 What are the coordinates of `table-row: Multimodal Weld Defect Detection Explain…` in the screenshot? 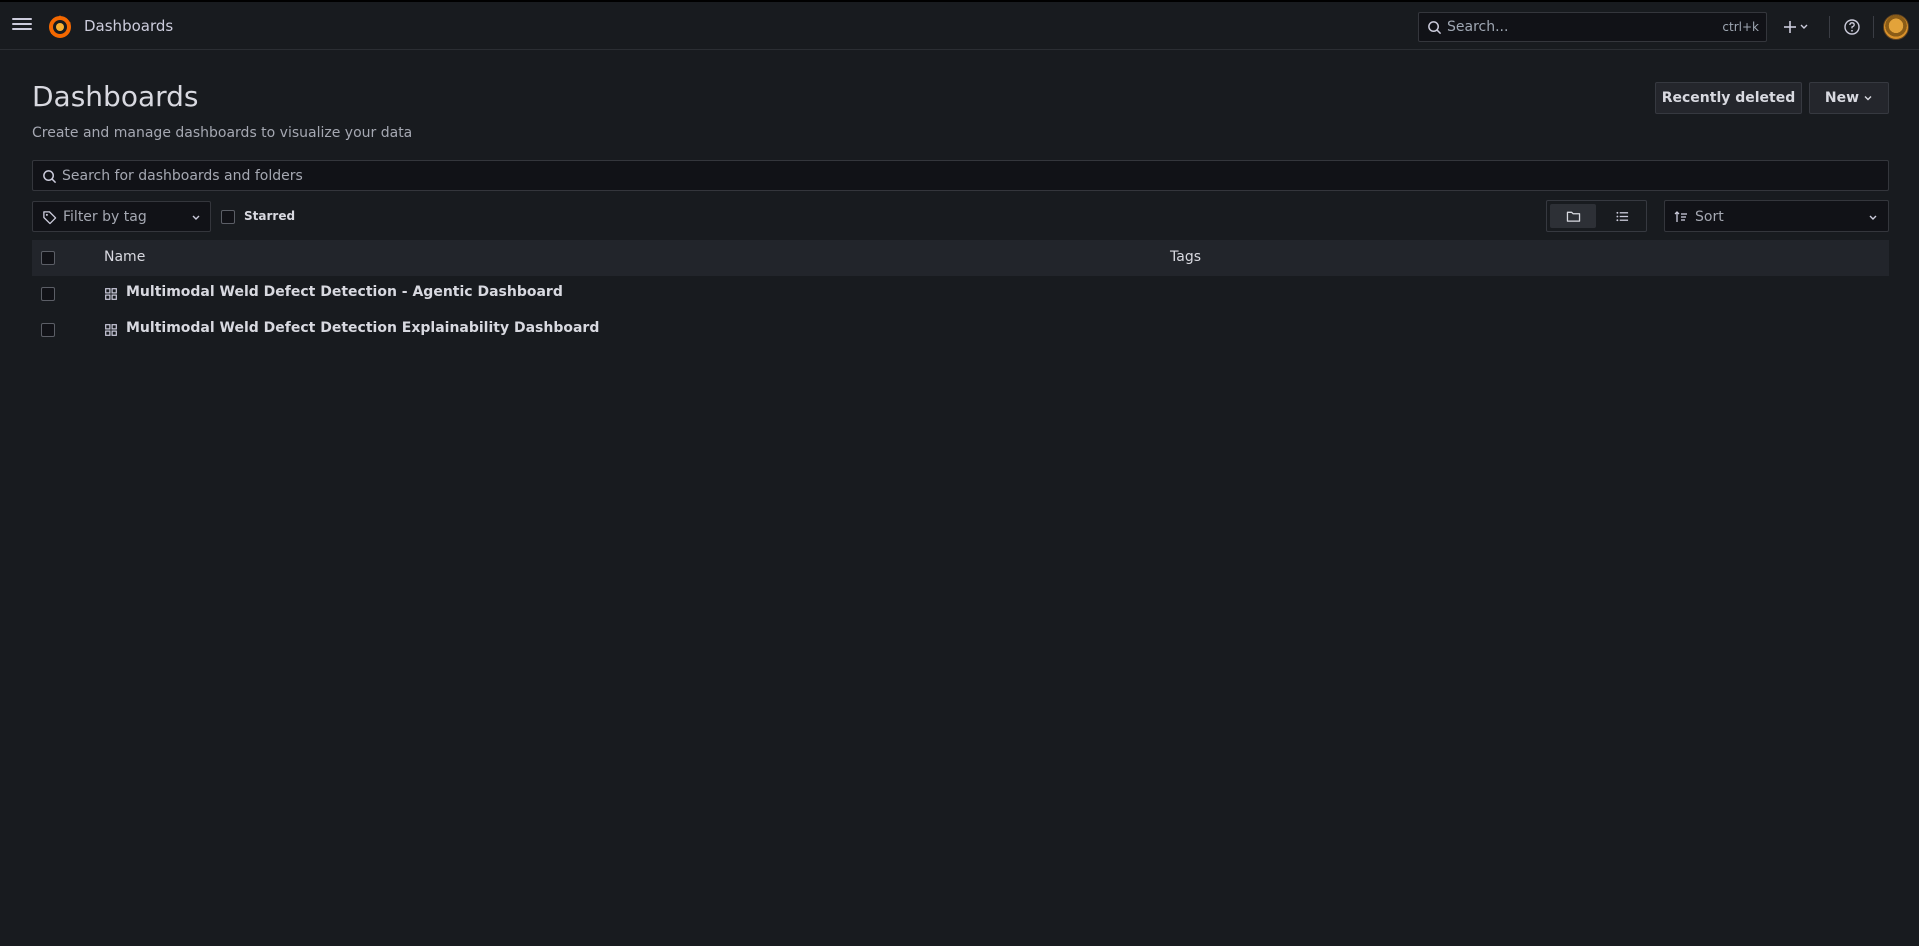 It's located at (960, 330).